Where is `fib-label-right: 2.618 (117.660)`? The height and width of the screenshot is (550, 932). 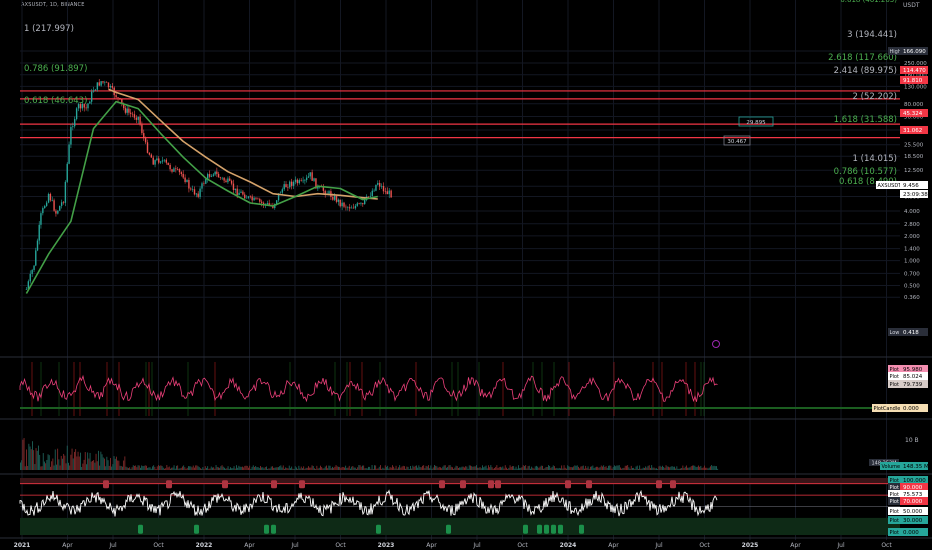 fib-label-right: 2.618 (117.660) is located at coordinates (862, 58).